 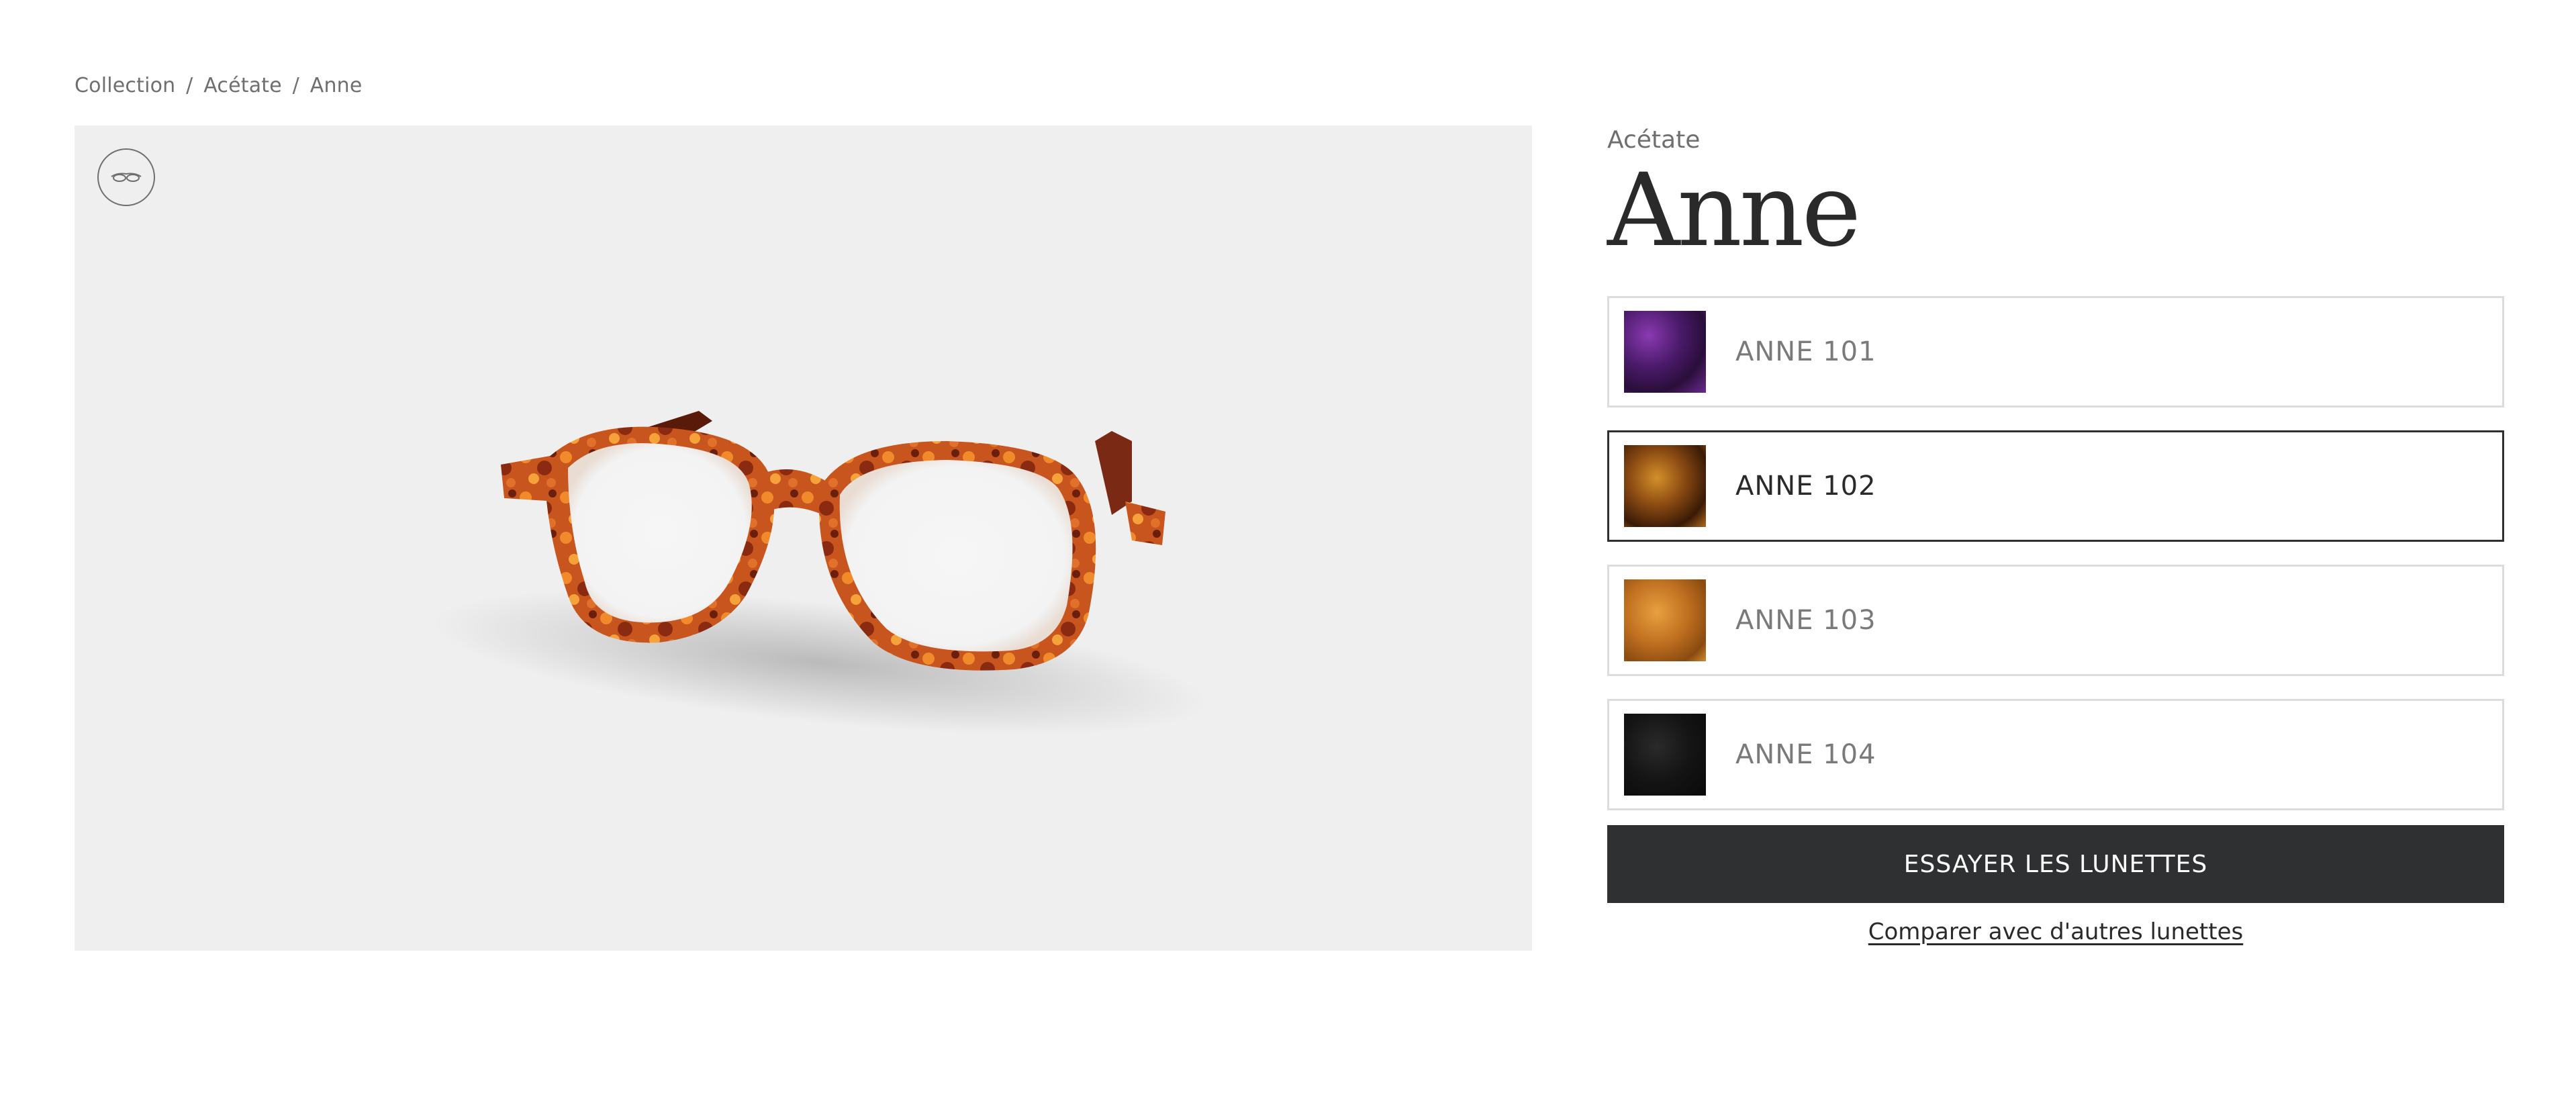 What do you see at coordinates (2055, 932) in the screenshot?
I see `compare-glasses-link: Comparer avec d'autres lunettes` at bounding box center [2055, 932].